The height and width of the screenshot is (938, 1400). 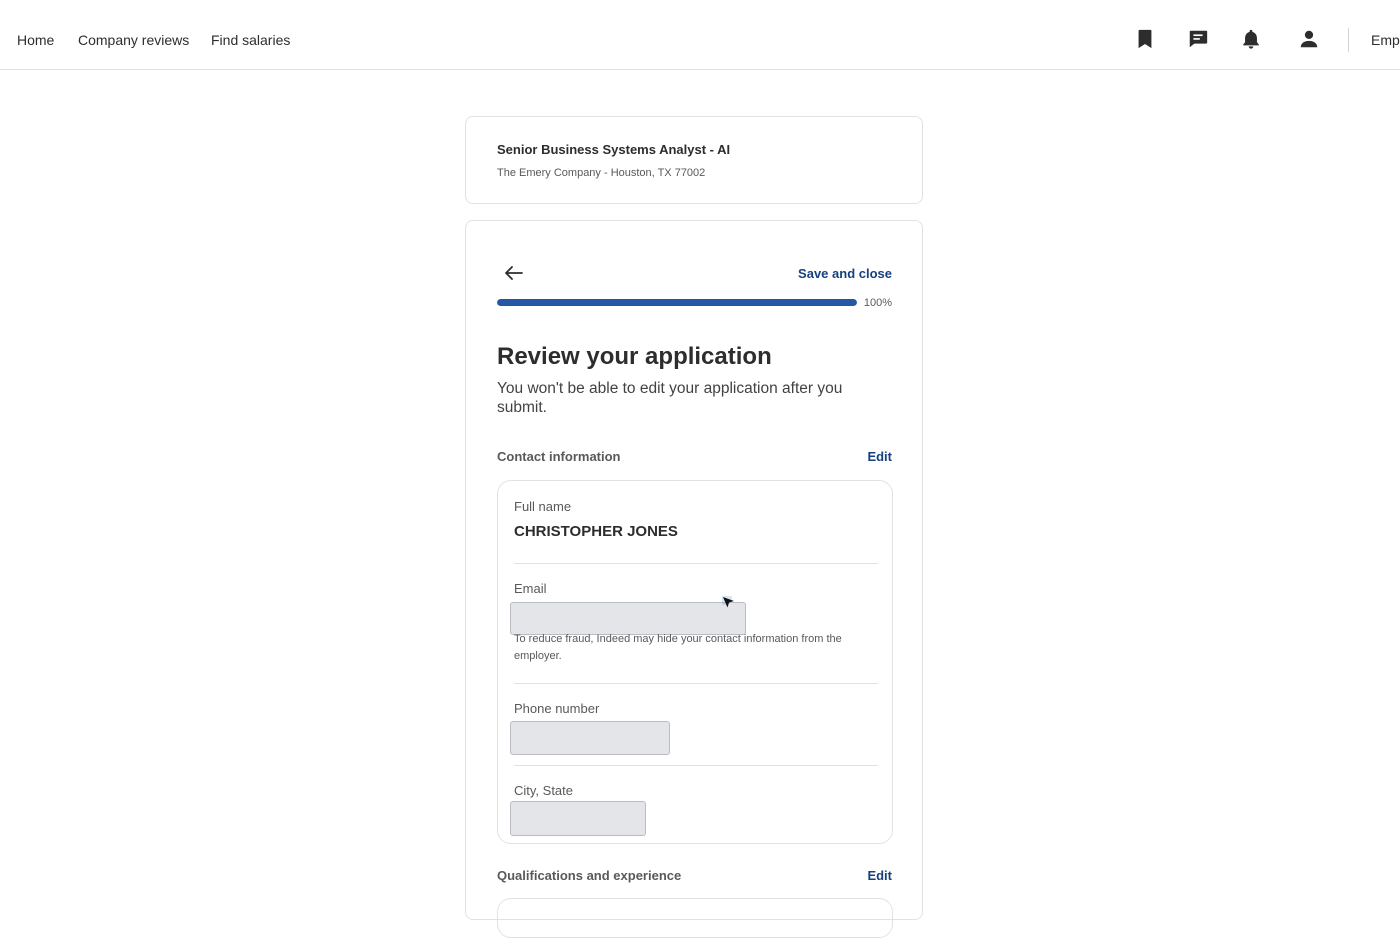 What do you see at coordinates (1145, 39) in the screenshot?
I see `bookmark-icon` at bounding box center [1145, 39].